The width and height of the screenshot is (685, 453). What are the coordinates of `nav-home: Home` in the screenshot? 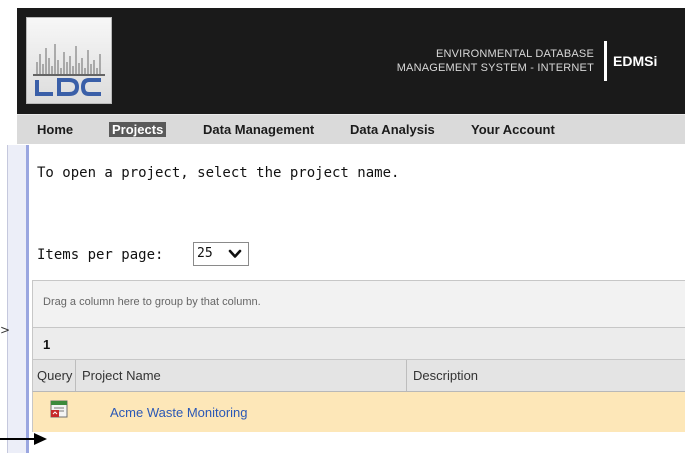 It's located at (55, 129).